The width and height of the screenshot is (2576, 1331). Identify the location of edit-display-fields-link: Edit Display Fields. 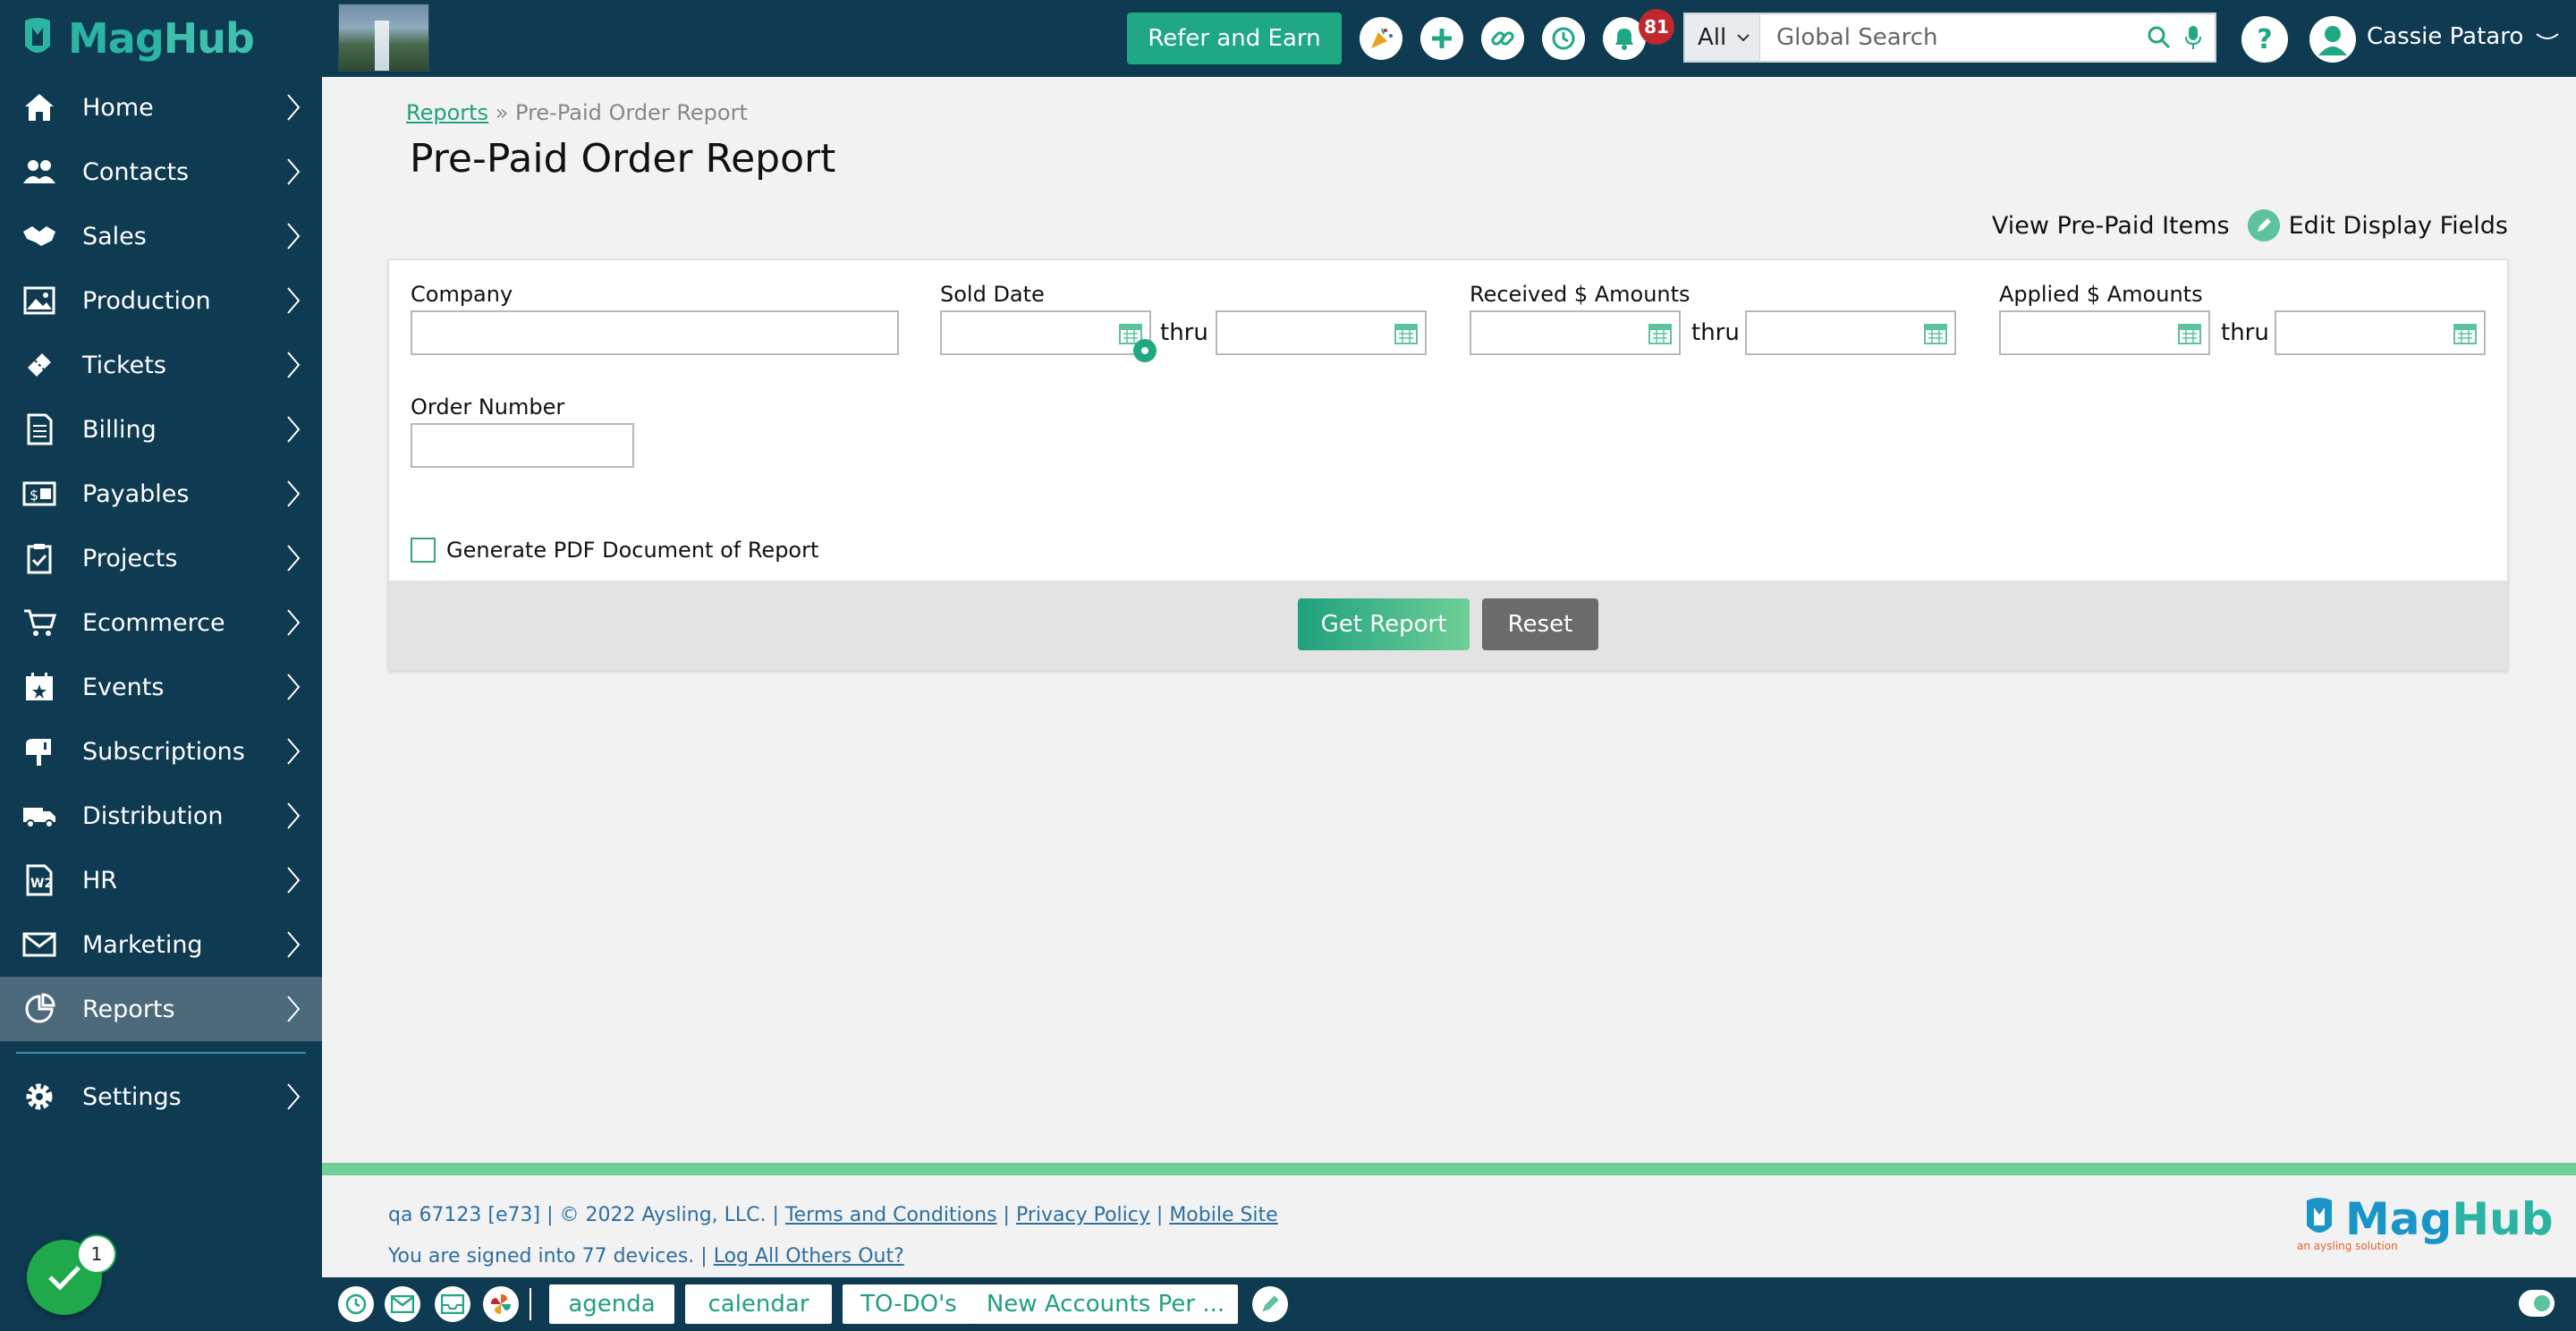
(2398, 226).